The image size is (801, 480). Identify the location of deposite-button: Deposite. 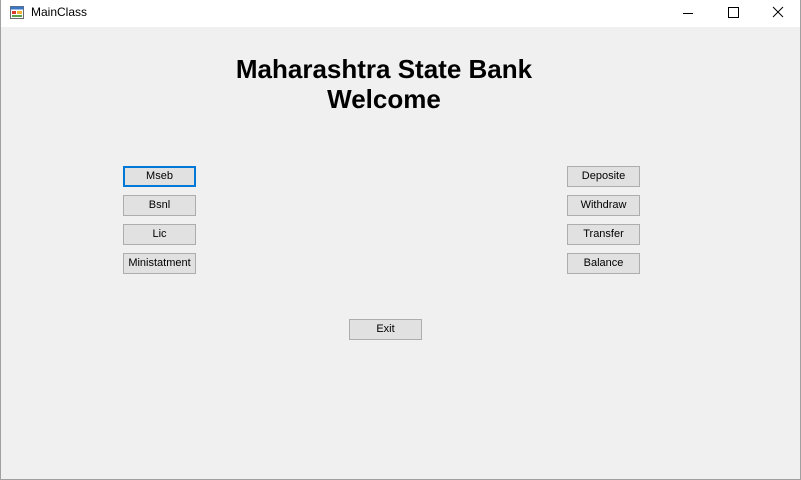
(603, 176).